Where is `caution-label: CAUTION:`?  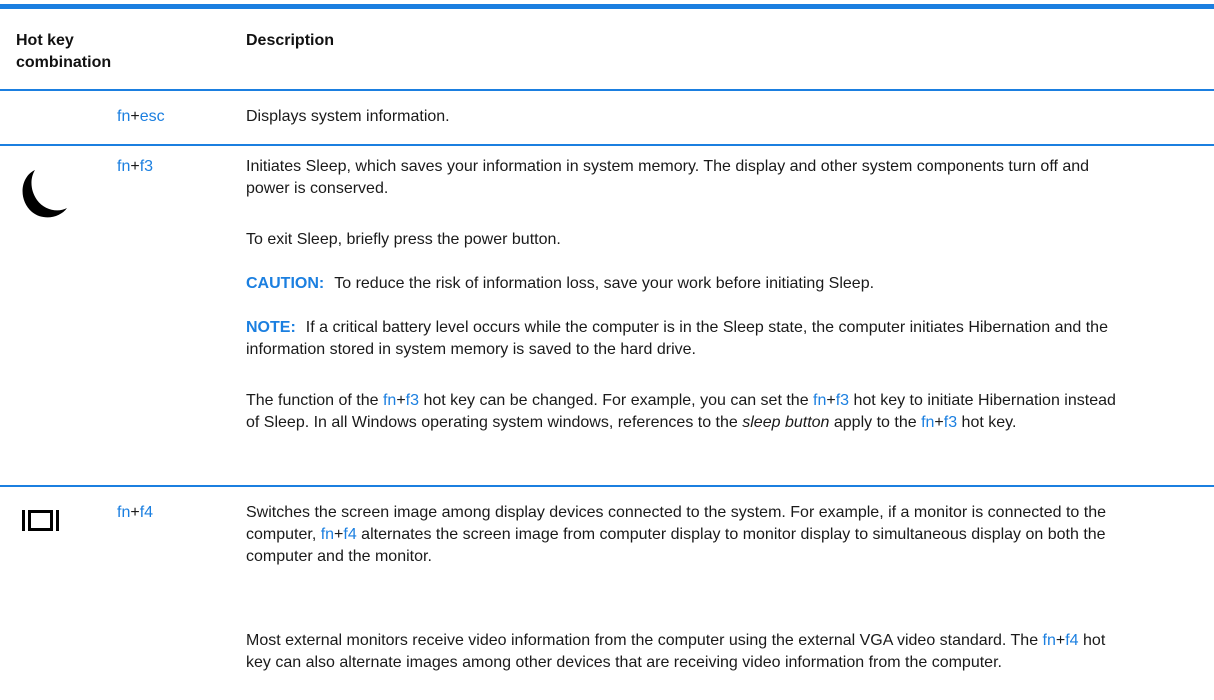
caution-label: CAUTION: is located at coordinates (285, 283).